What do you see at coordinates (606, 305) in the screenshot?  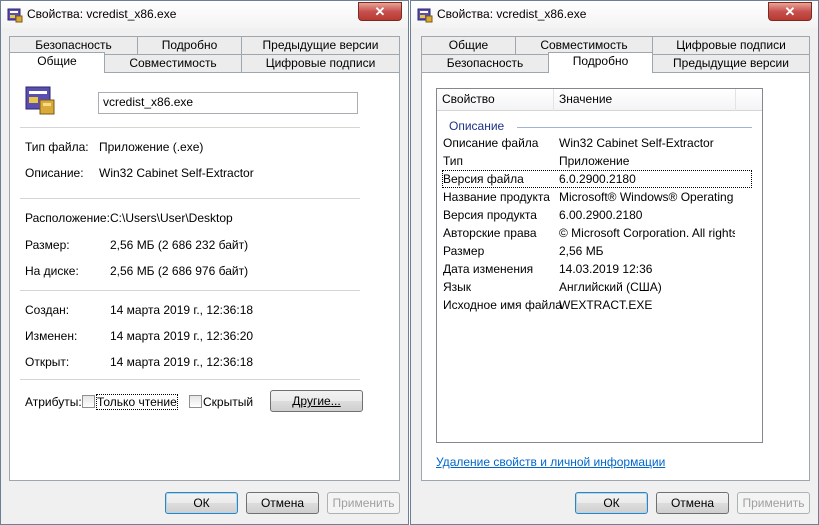 I see `property-value: WEXTRACT.EXE` at bounding box center [606, 305].